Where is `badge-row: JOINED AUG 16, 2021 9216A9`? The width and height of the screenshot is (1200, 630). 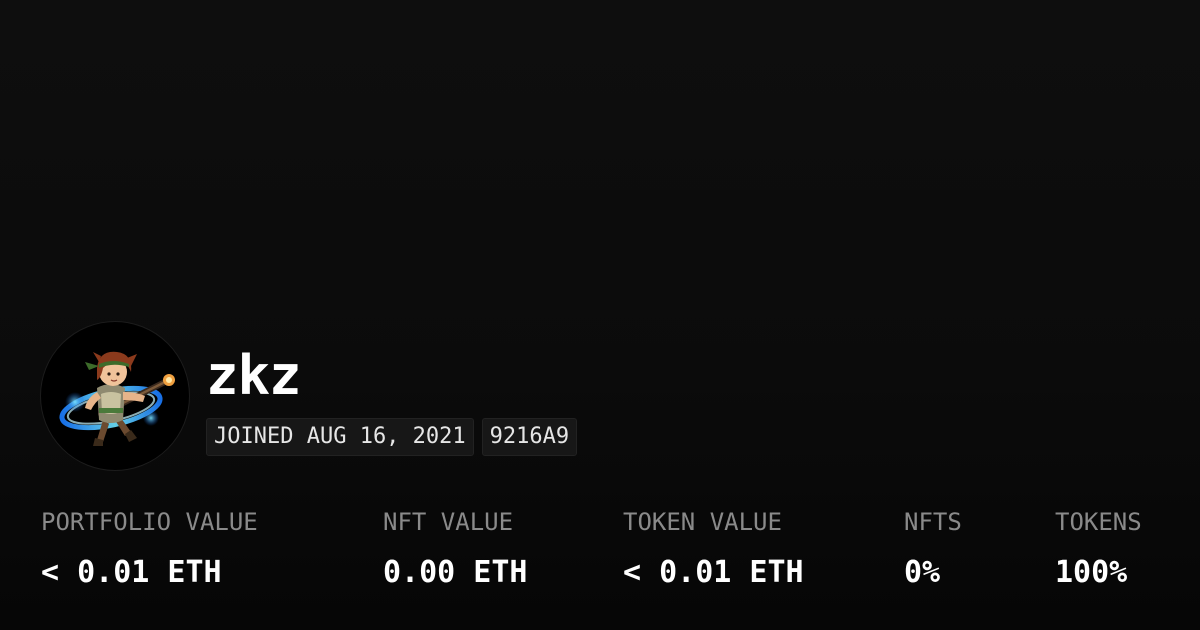 badge-row: JOINED AUG 16, 2021 9216A9 is located at coordinates (395, 437).